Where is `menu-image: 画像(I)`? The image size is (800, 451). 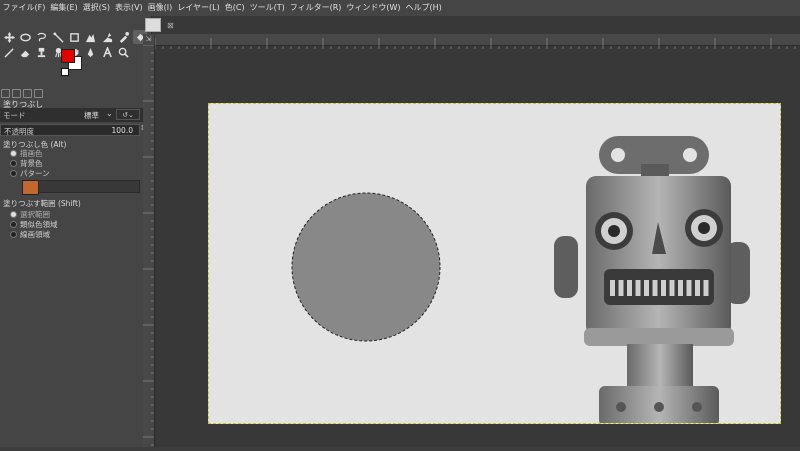 menu-image: 画像(I) is located at coordinates (160, 8).